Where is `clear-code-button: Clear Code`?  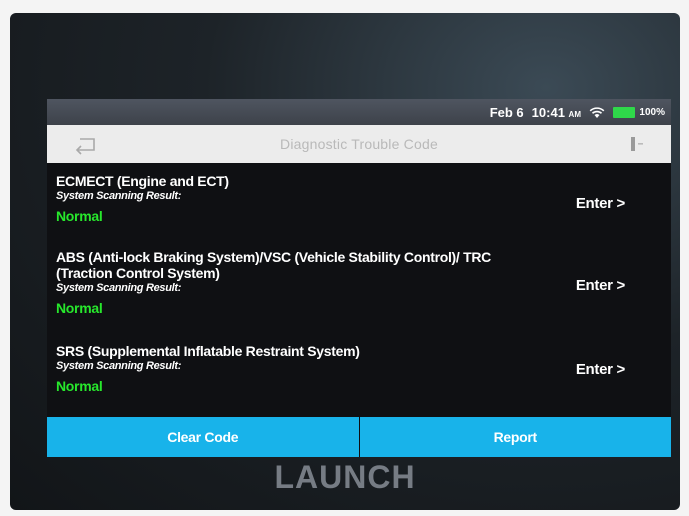 clear-code-button: Clear Code is located at coordinates (203, 437).